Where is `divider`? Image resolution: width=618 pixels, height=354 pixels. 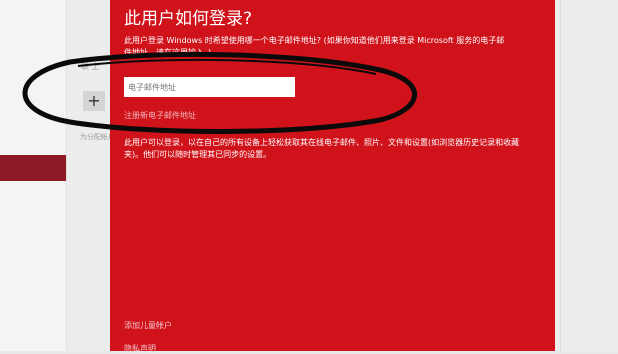 divider is located at coordinates (560, 175).